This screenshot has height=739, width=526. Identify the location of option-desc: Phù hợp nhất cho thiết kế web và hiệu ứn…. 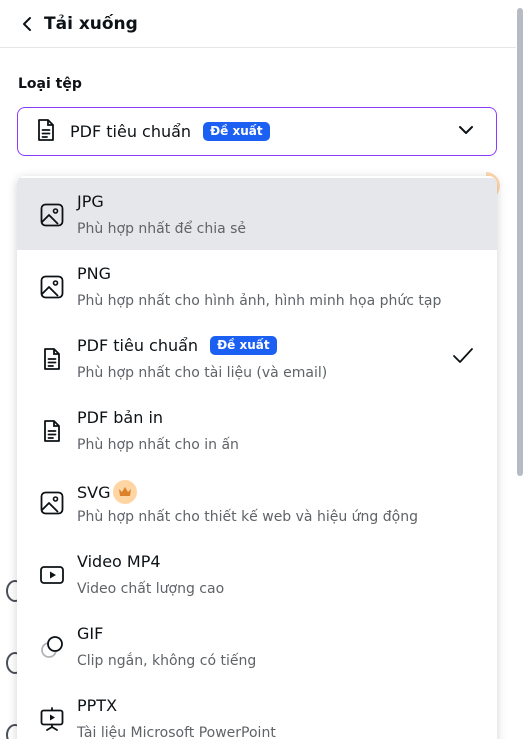
(247, 517).